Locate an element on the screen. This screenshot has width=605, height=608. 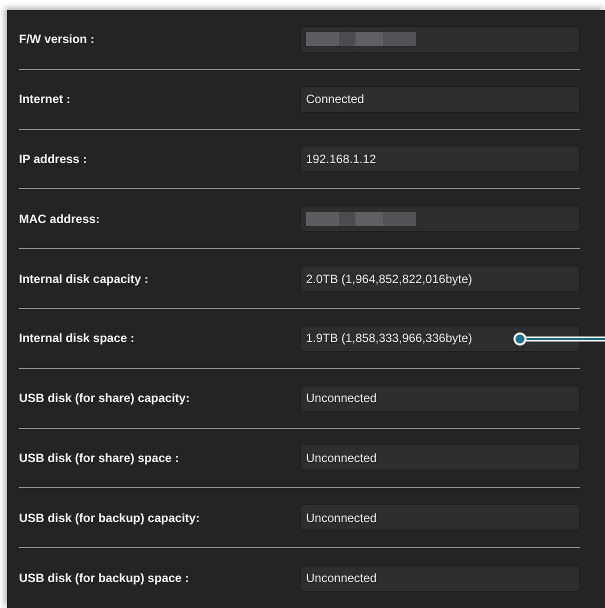
value-field: 2.0TB (1,964,852,822,016byte) is located at coordinates (440, 278).